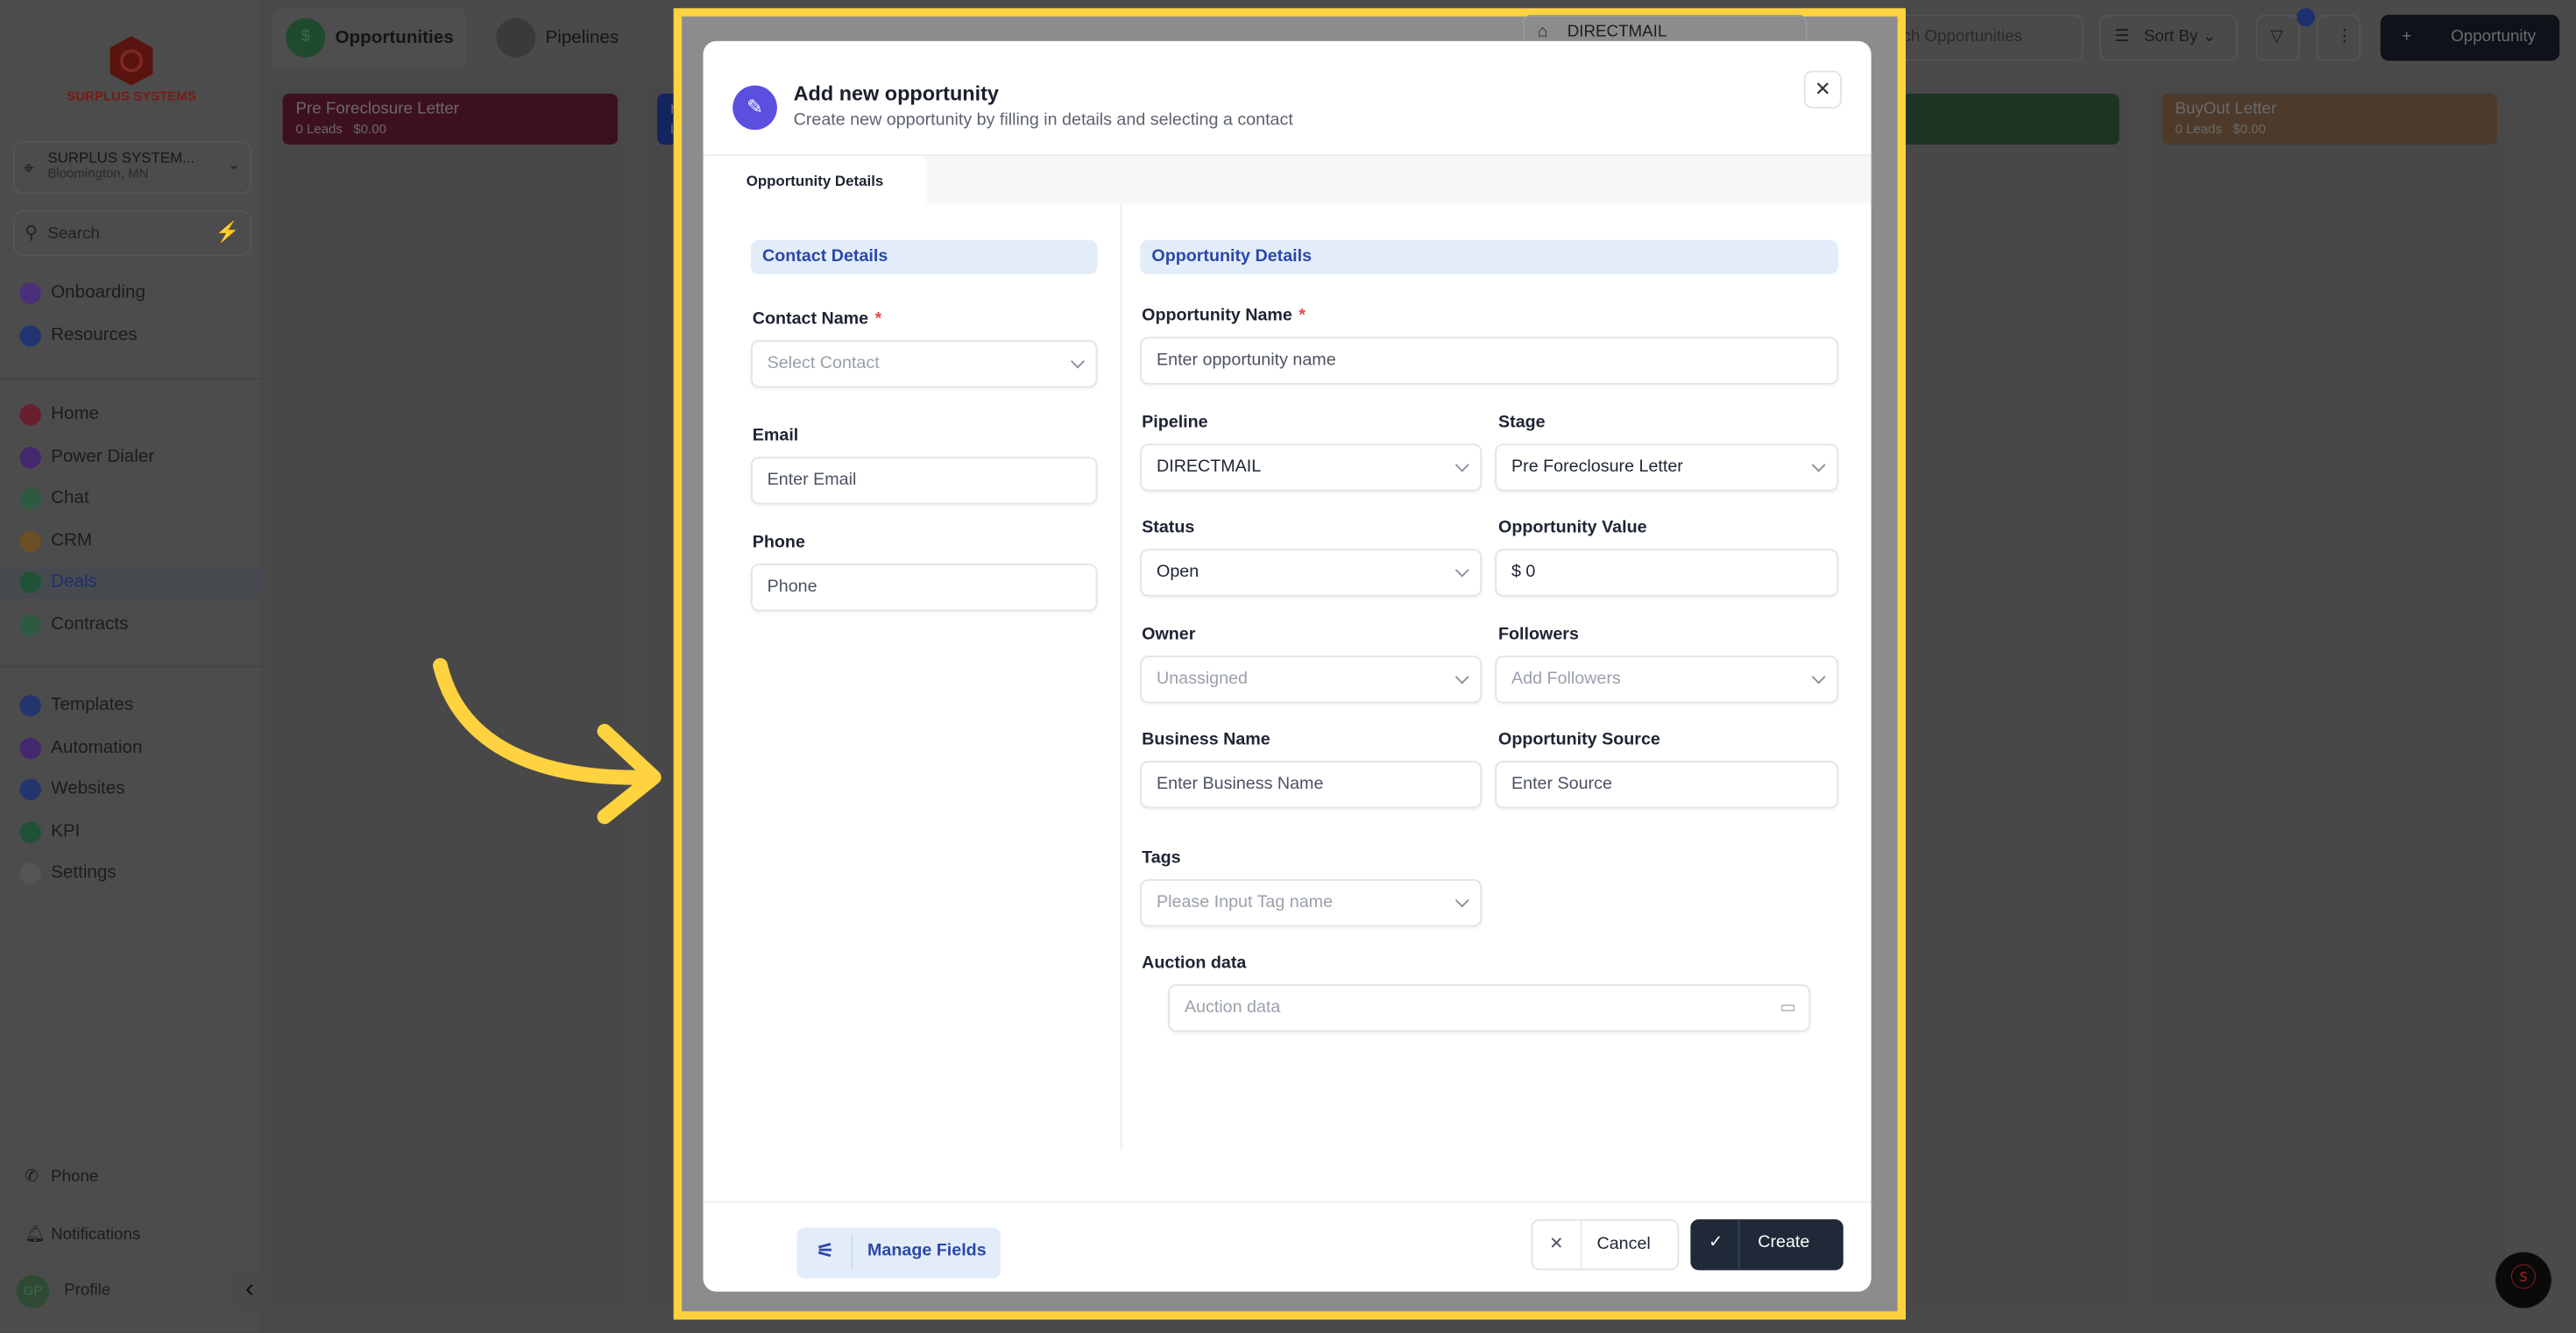 The image size is (2576, 1333). What do you see at coordinates (369, 37) in the screenshot?
I see `tab-opportunities: $ Opportunities` at bounding box center [369, 37].